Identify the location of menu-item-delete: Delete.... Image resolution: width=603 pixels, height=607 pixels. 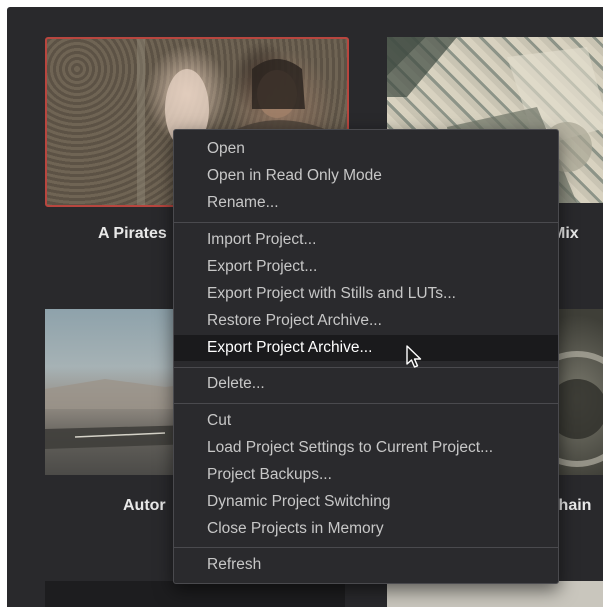
(366, 384).